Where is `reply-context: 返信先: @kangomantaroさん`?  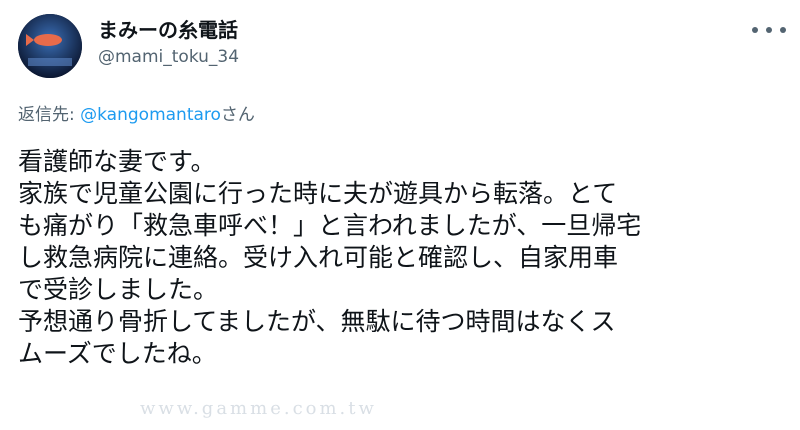
reply-context: 返信先: @kangomantaroさん is located at coordinates (136, 112).